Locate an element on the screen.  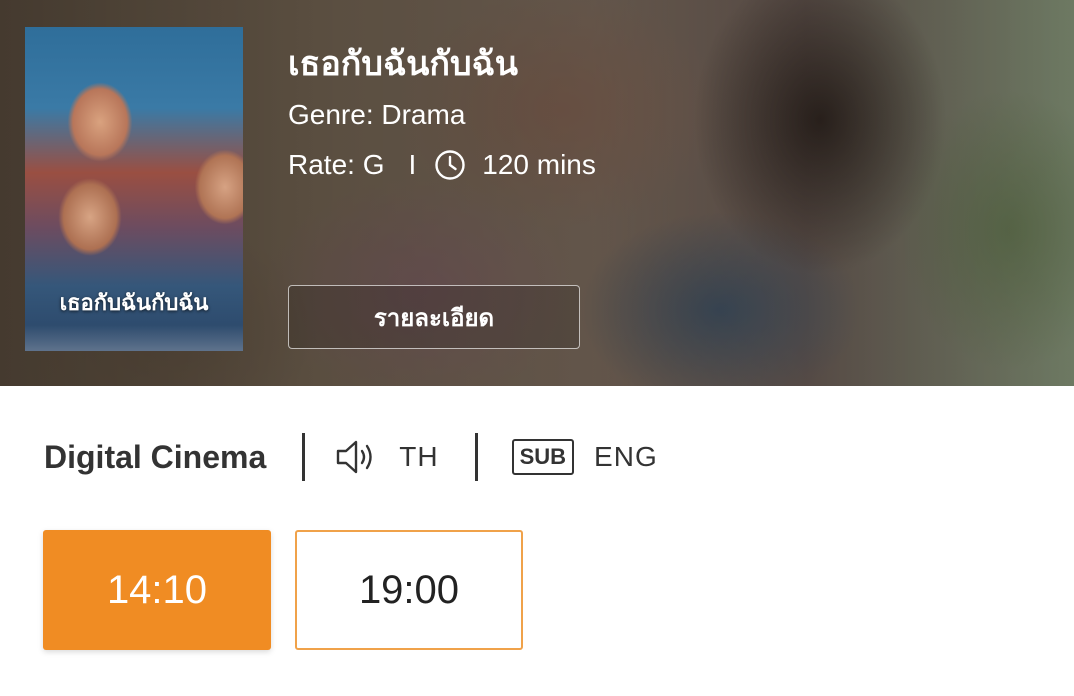
showtime-button-1410: 14:10 is located at coordinates (157, 590).